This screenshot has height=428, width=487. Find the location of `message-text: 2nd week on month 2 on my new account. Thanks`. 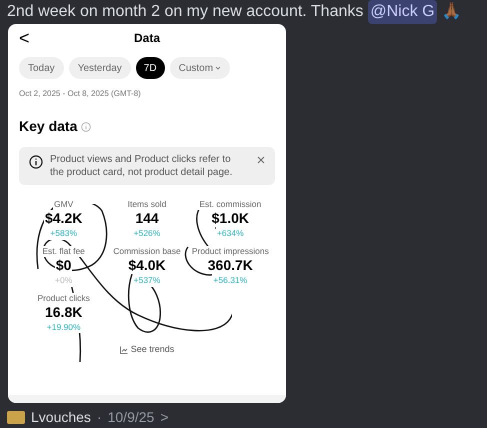

message-text: 2nd week on month 2 on my new account. Thanks is located at coordinates (185, 12).